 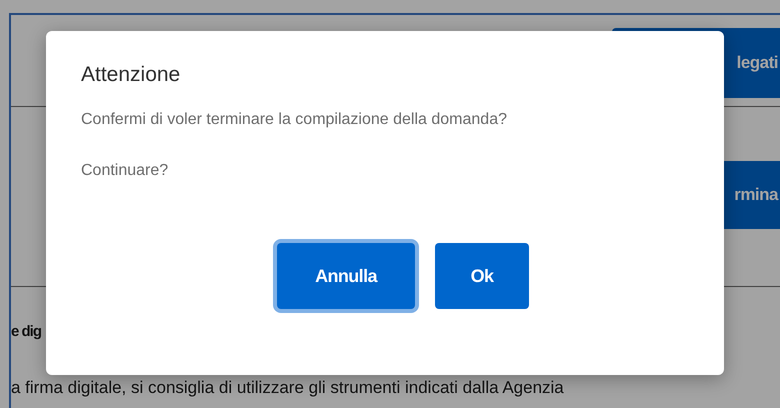 I want to click on section-heading: e dig, so click(x=26, y=331).